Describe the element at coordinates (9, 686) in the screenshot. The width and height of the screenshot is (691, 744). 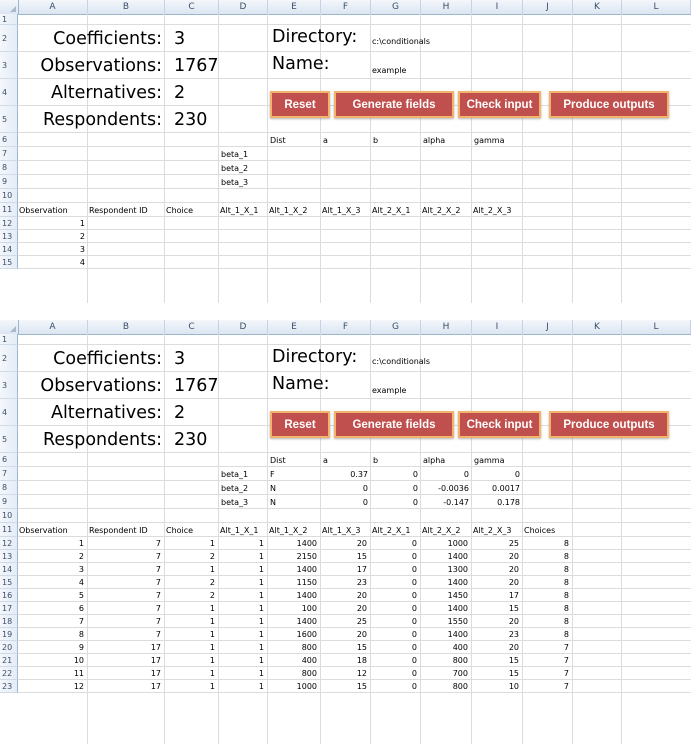
I see `row-header: 23` at that location.